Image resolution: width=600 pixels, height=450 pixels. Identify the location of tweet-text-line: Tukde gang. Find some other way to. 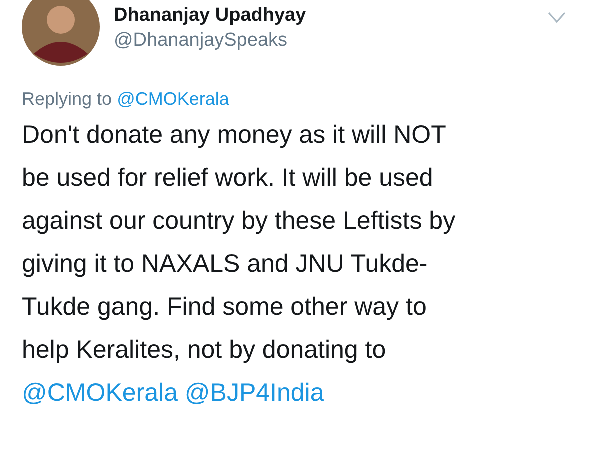
(225, 307).